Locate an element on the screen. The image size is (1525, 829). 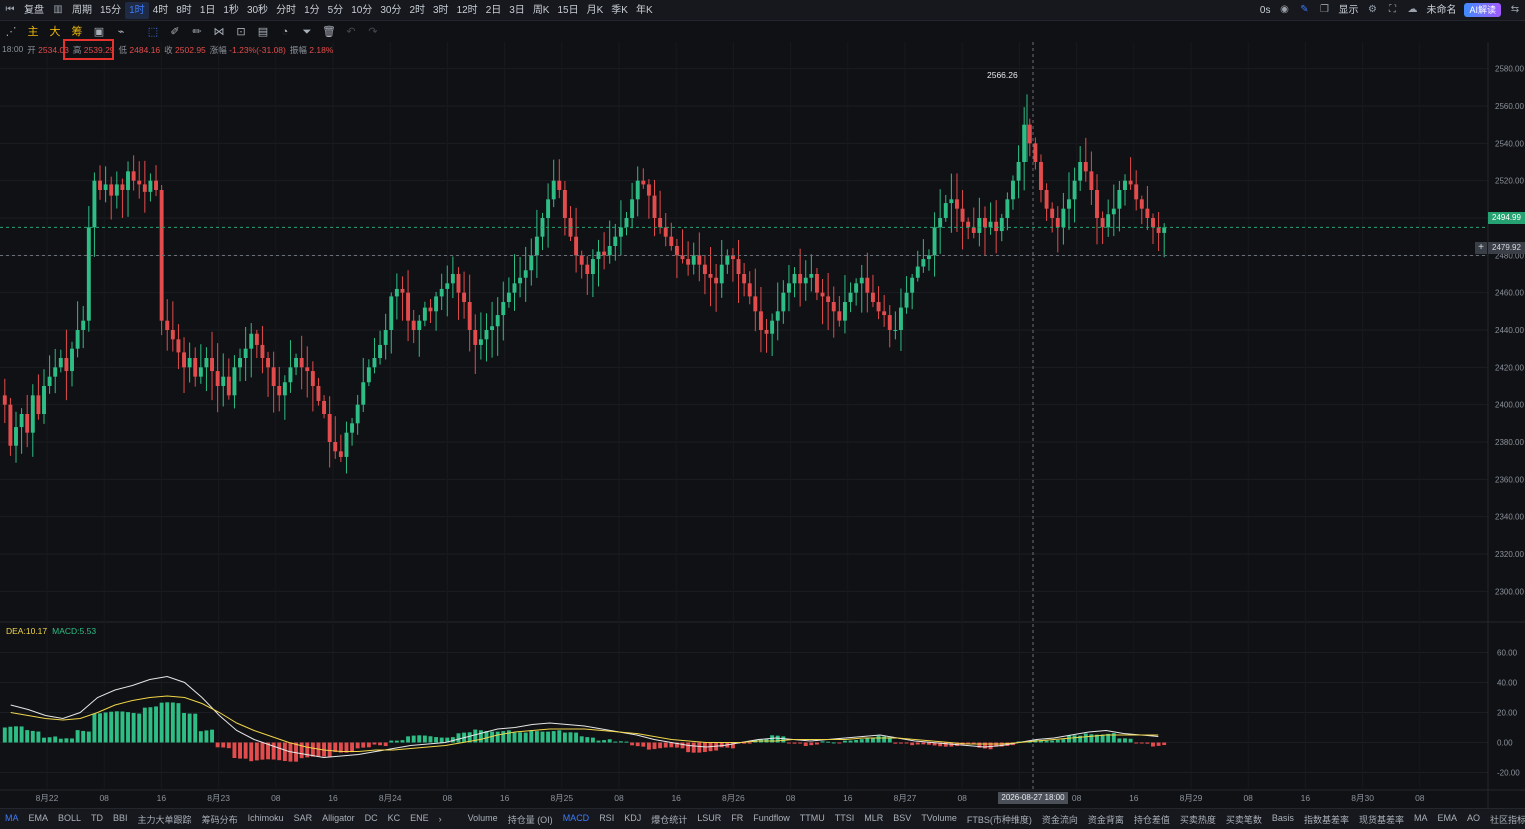
sub-indicator-11: MLR is located at coordinates (873, 819).